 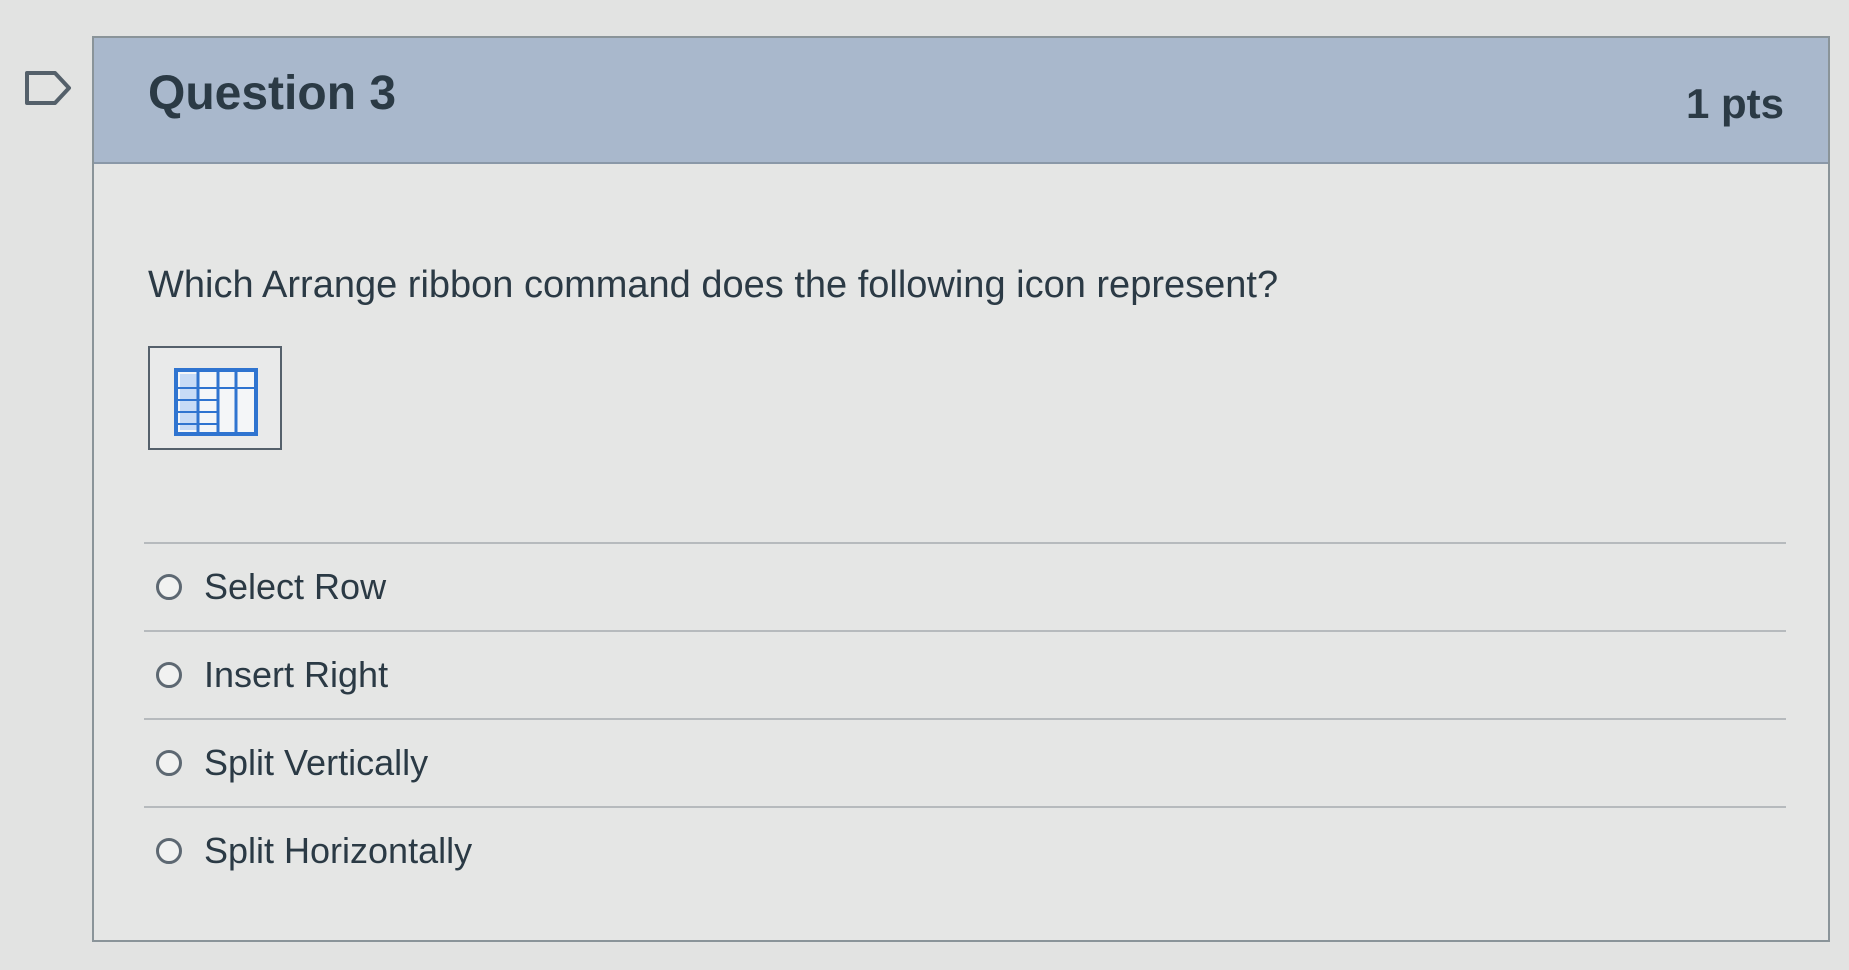 What do you see at coordinates (965, 675) in the screenshot?
I see `answer-option-insert-right: Insert Right` at bounding box center [965, 675].